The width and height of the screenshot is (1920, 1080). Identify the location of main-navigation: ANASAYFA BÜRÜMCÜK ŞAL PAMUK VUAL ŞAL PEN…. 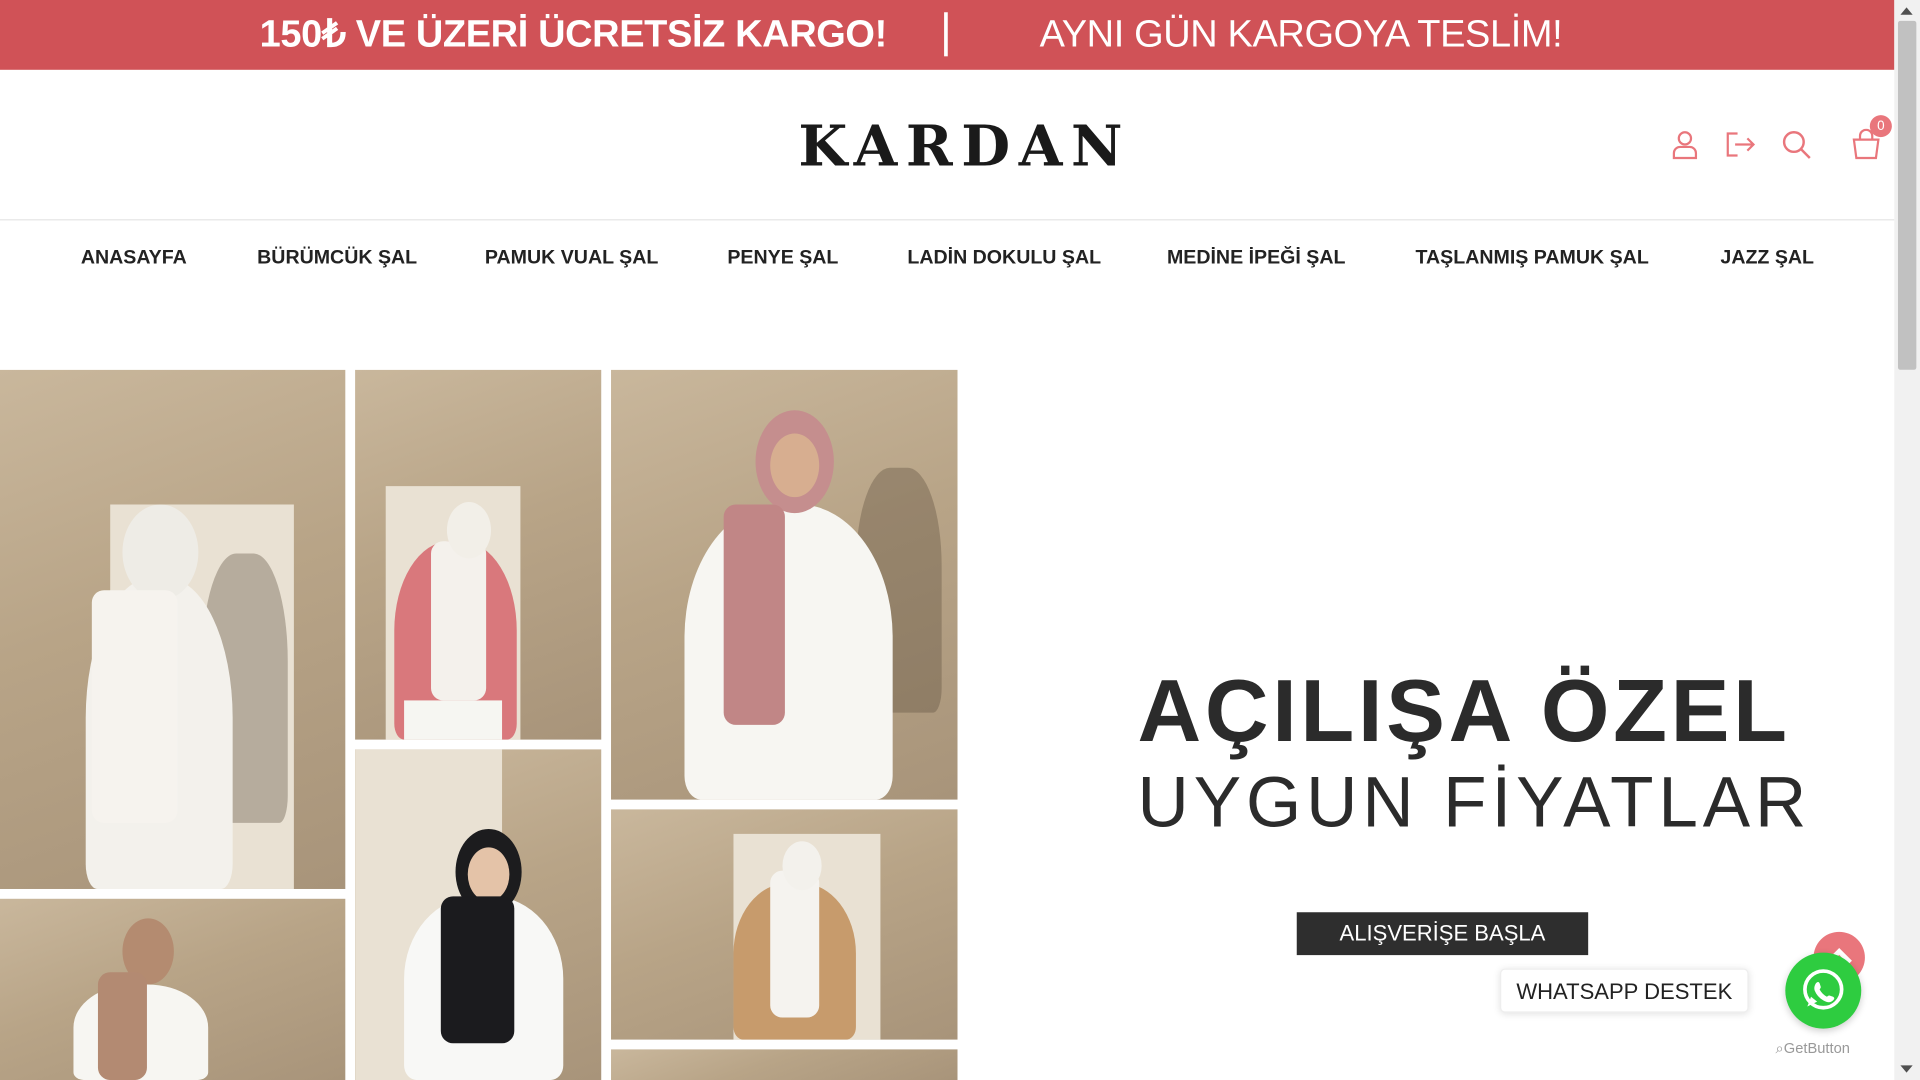
(947, 258).